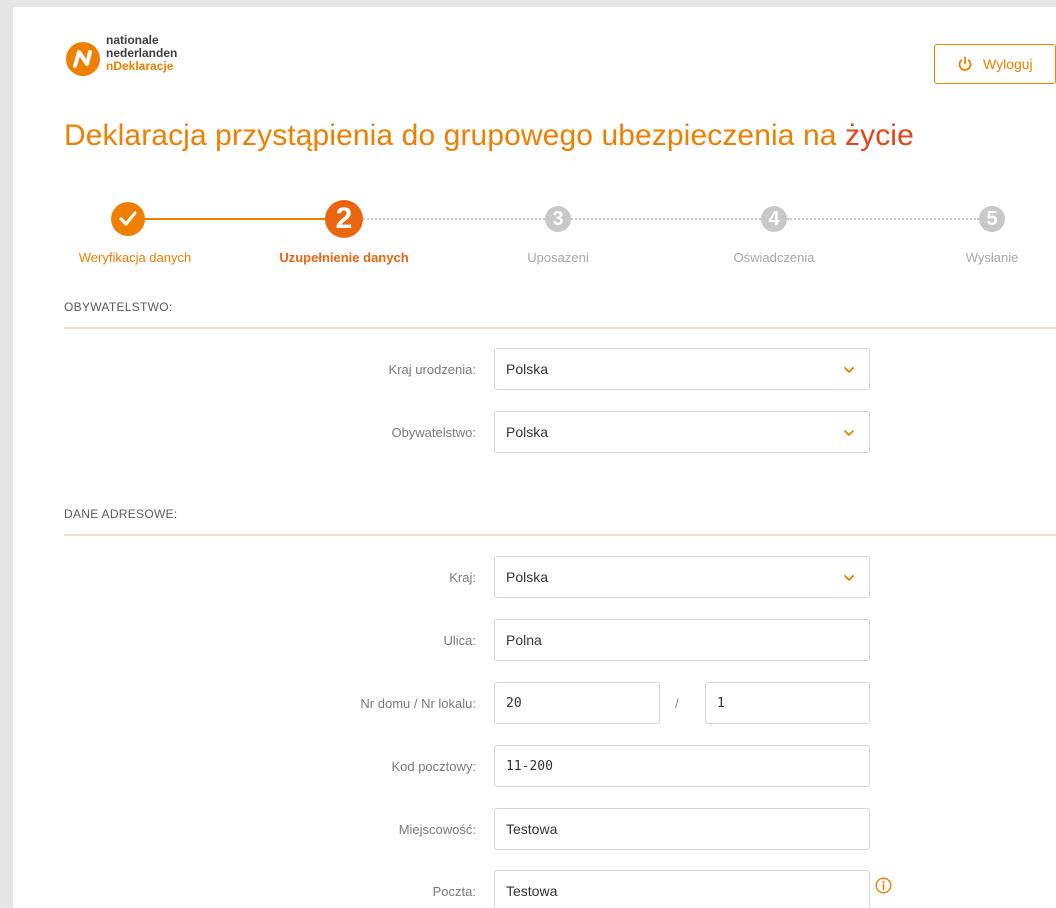 The height and width of the screenshot is (908, 1056). Describe the element at coordinates (459, 640) in the screenshot. I see `street-label: Ulica:` at that location.